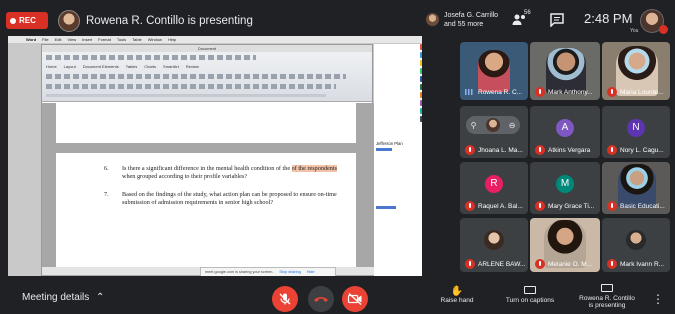 This screenshot has width=675, height=314. What do you see at coordinates (169, 21) in the screenshot?
I see `presenting-text: Rowena R. Contillo is presenting` at bounding box center [169, 21].